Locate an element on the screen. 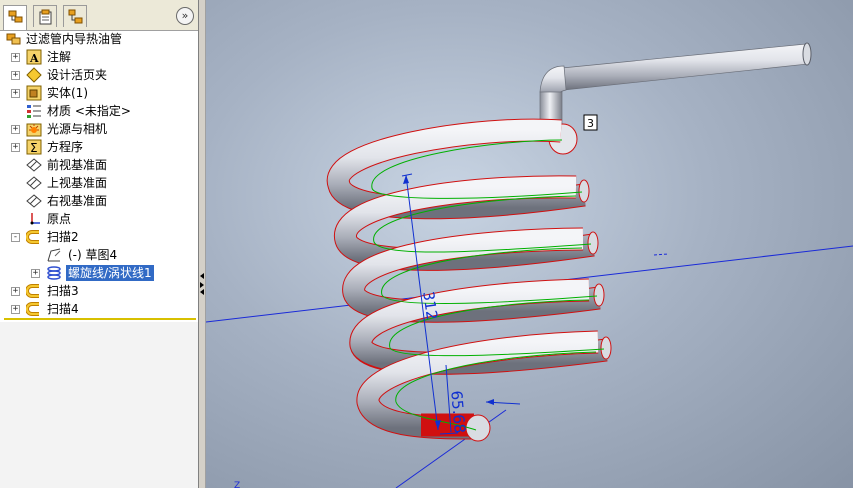 This screenshot has height=488, width=853. tree-root: 过滤管内导热油管 is located at coordinates (99, 39).